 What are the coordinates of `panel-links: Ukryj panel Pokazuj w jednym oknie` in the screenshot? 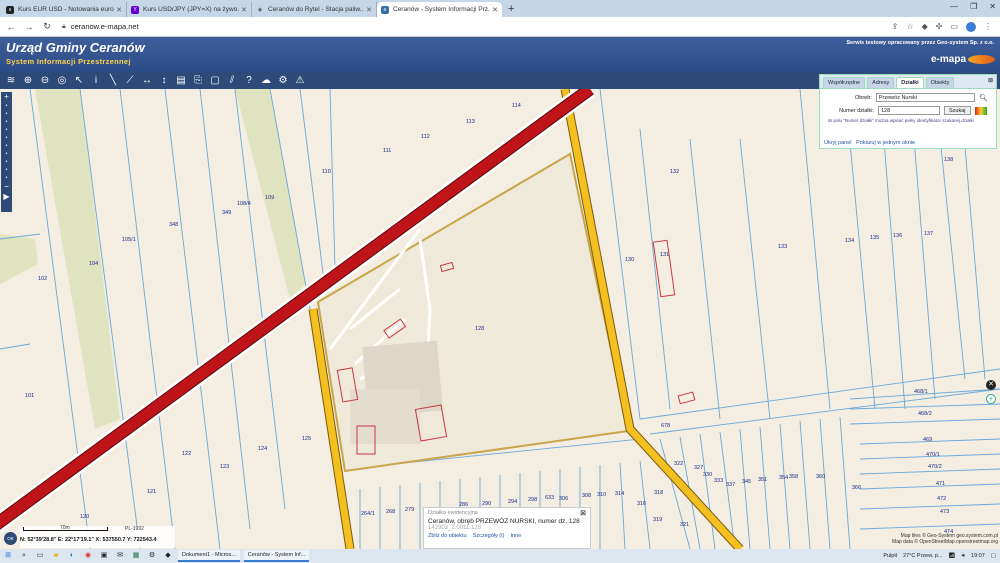 It's located at (869, 143).